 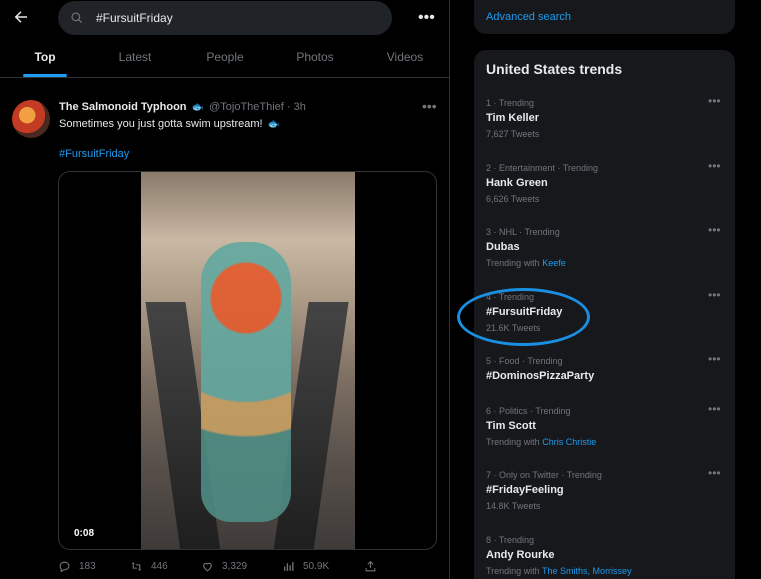 I want to click on trend-name: Dubas, so click(x=503, y=247).